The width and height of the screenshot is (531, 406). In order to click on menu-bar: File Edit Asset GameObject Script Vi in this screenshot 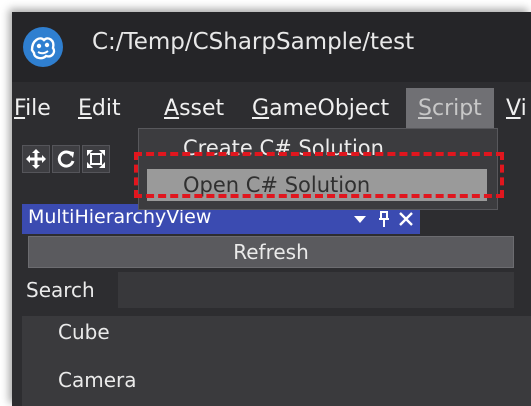, I will do `click(271, 109)`.